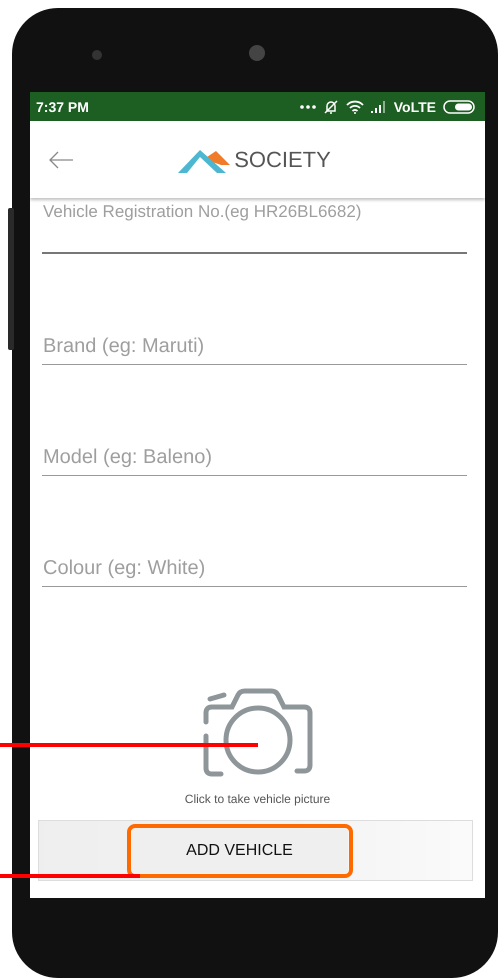 The height and width of the screenshot is (978, 498). I want to click on text-field: Colour (eg: White), so click(254, 572).